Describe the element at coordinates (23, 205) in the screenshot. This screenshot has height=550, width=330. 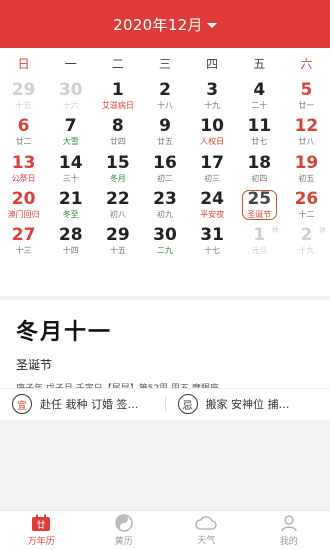
I see `day-cell: 20 澳门回归` at that location.